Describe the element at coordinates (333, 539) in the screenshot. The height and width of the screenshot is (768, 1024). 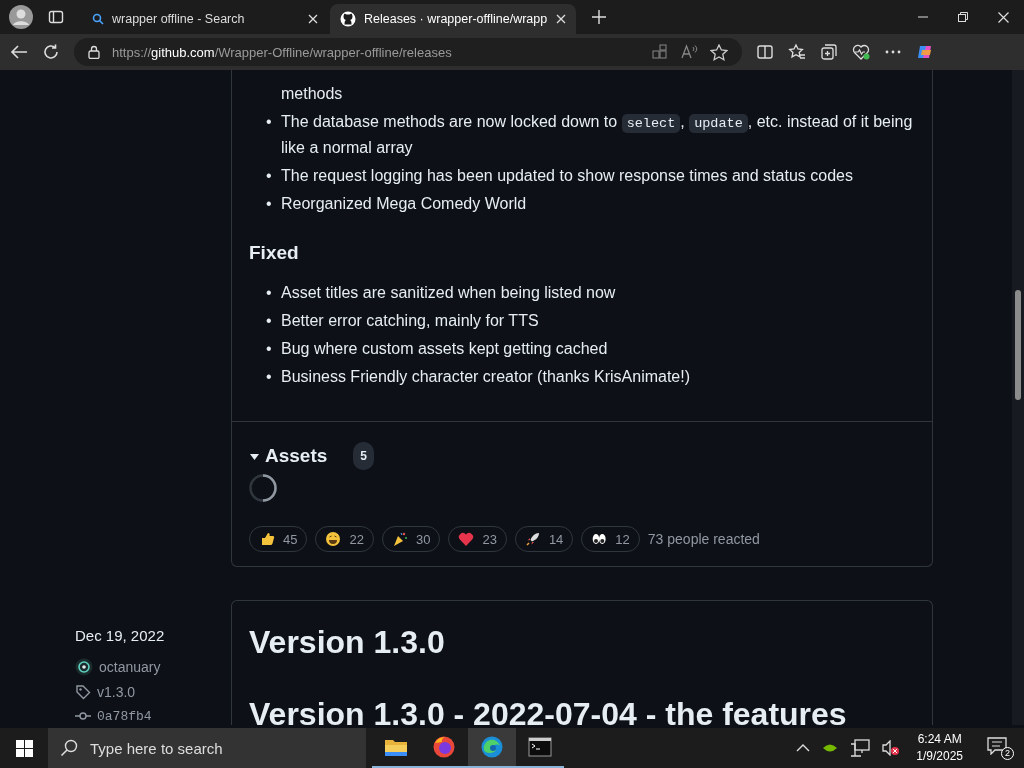
I see `laughing-face-icon` at that location.